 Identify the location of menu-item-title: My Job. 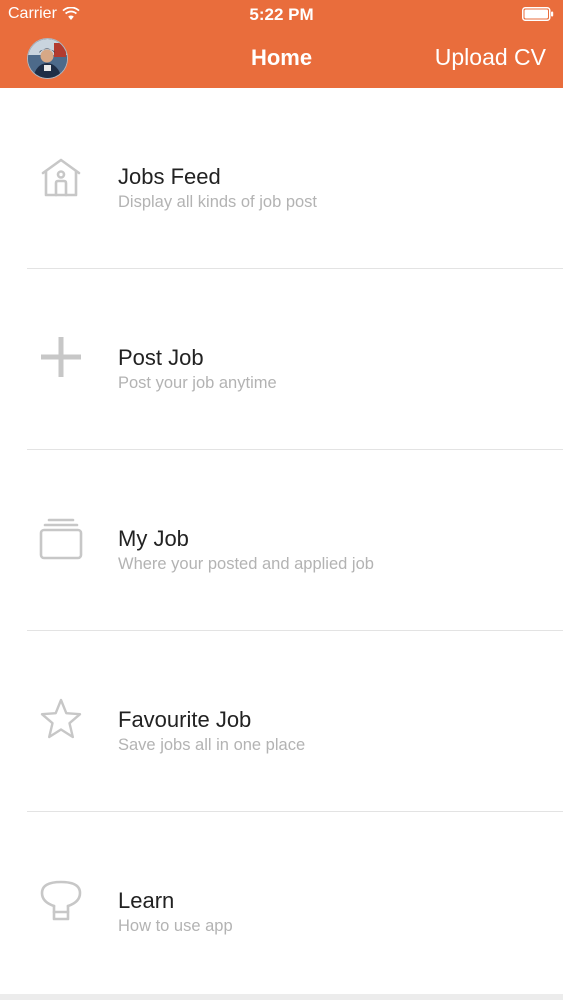
(153, 538).